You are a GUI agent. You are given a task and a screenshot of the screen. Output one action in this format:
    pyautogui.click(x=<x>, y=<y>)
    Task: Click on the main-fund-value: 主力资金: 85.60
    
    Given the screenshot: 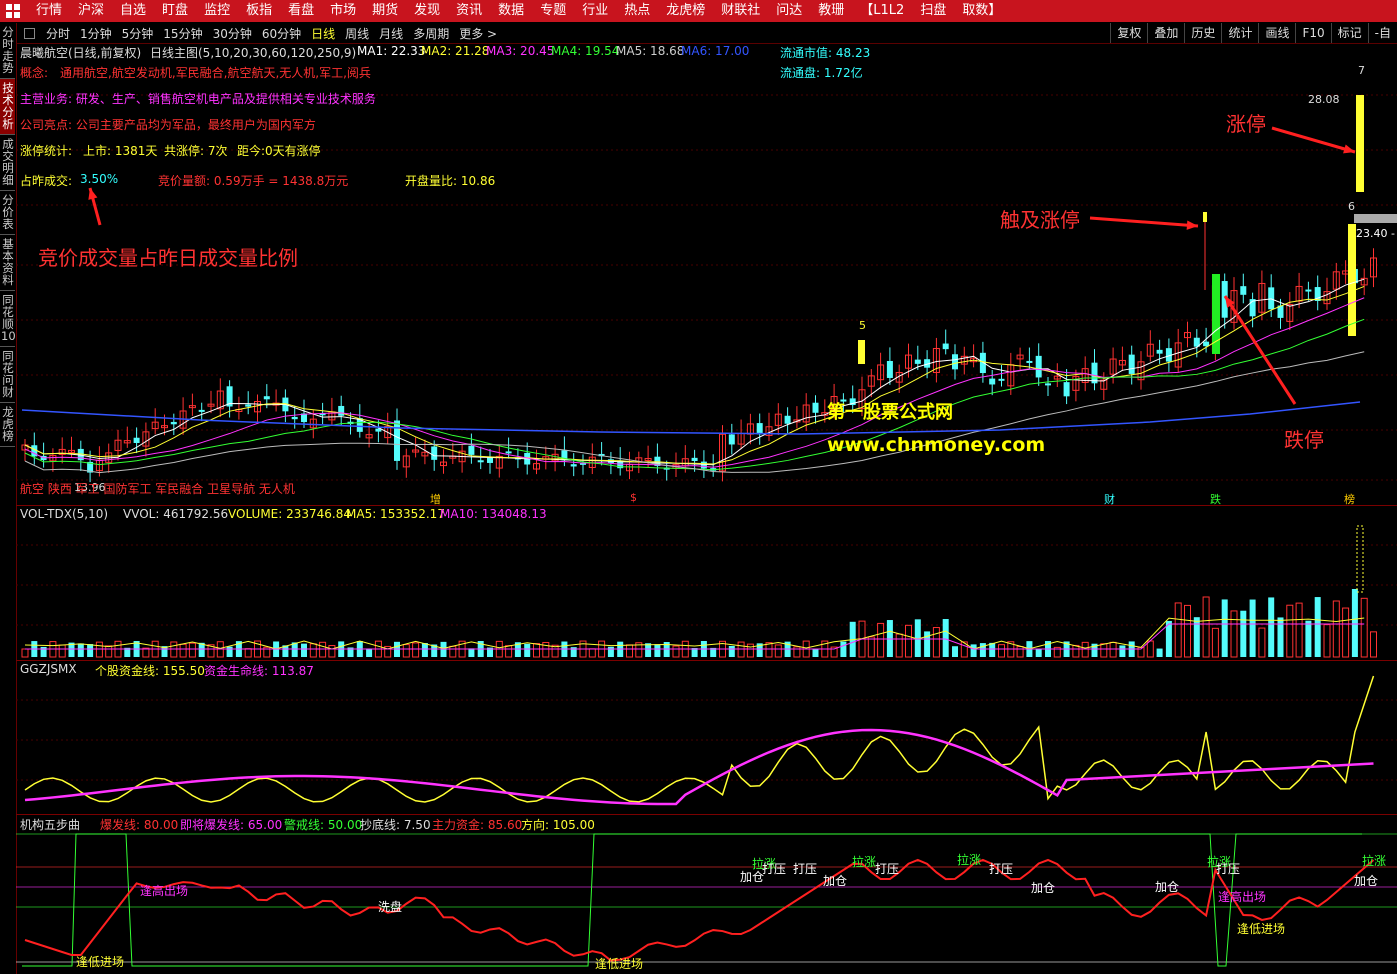 What is the action you would take?
    pyautogui.click(x=477, y=825)
    